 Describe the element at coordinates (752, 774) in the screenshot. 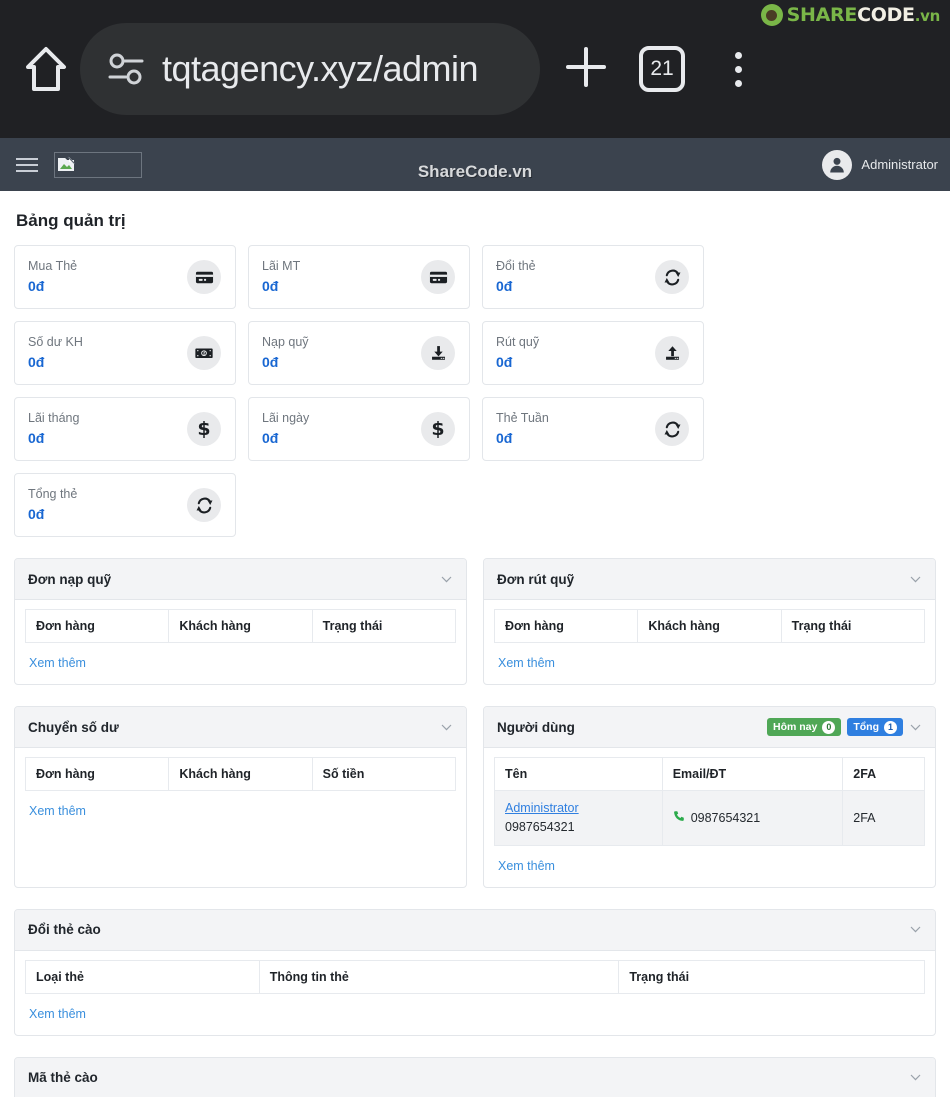

I see `column-header: Email/ĐT` at that location.